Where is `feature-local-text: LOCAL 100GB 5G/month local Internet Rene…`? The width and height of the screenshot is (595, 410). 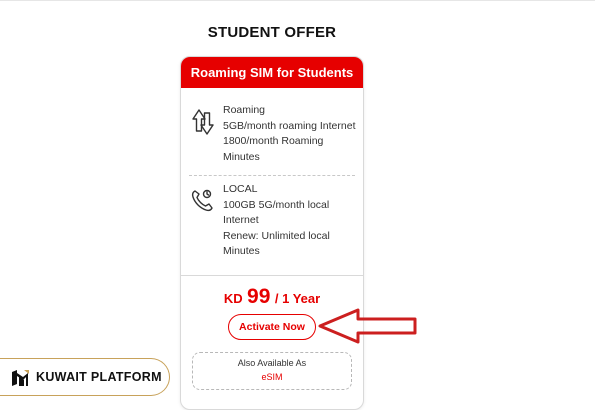 feature-local-text: LOCAL 100GB 5G/month local Internet Rene… is located at coordinates (291, 221).